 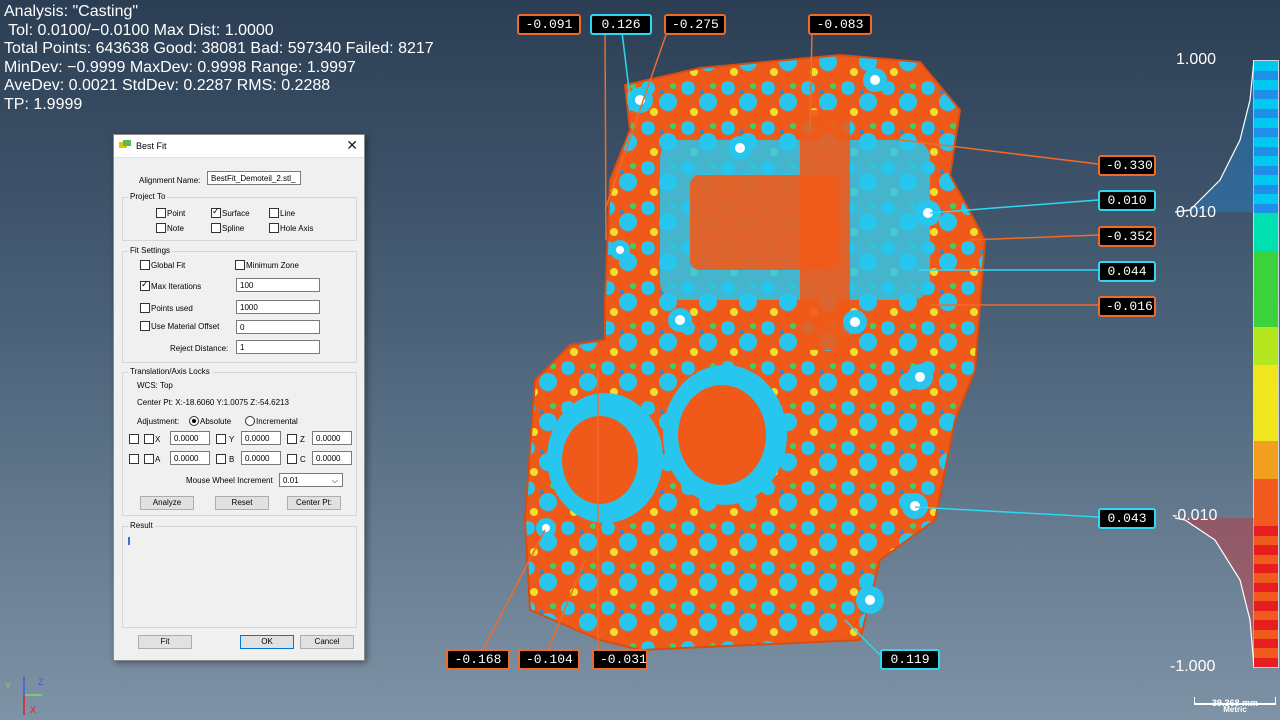 What do you see at coordinates (549, 659) in the screenshot?
I see `callout-label: -0.104` at bounding box center [549, 659].